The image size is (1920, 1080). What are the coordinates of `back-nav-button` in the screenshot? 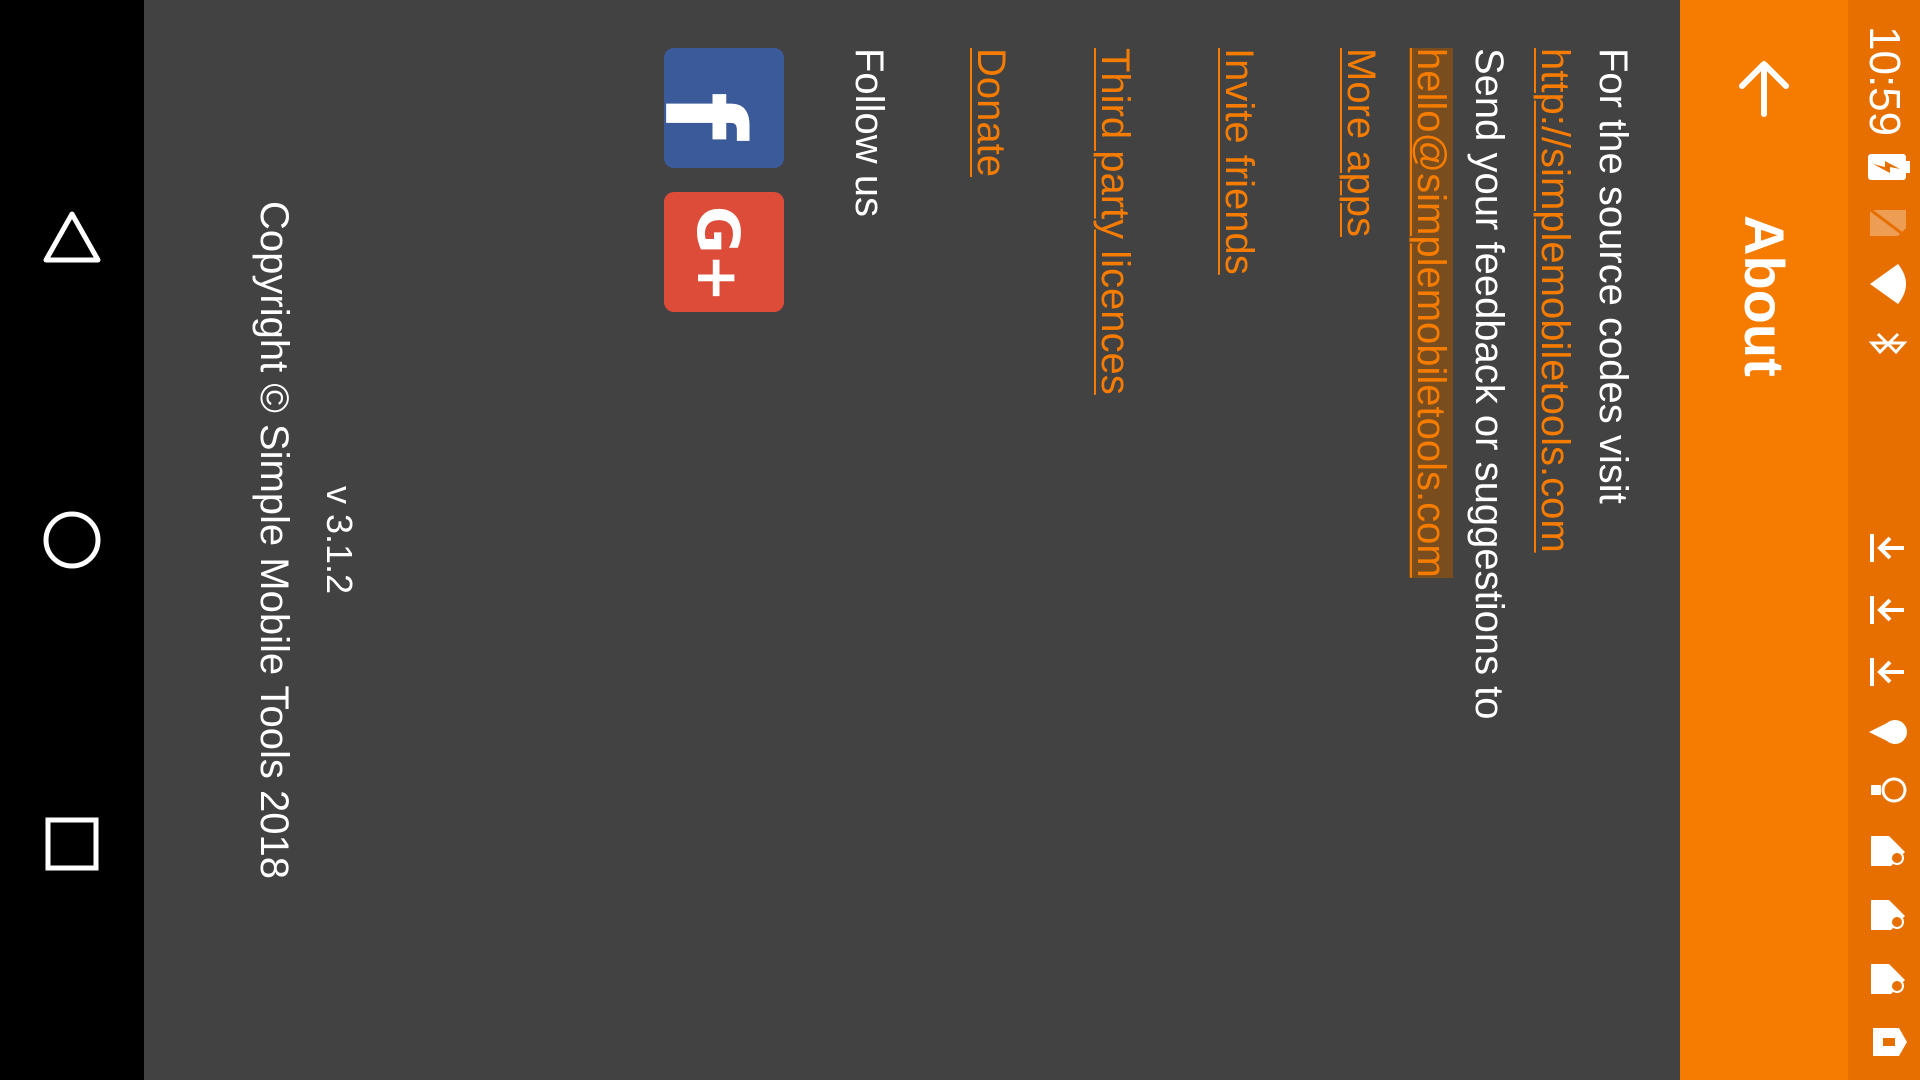 It's located at (72, 236).